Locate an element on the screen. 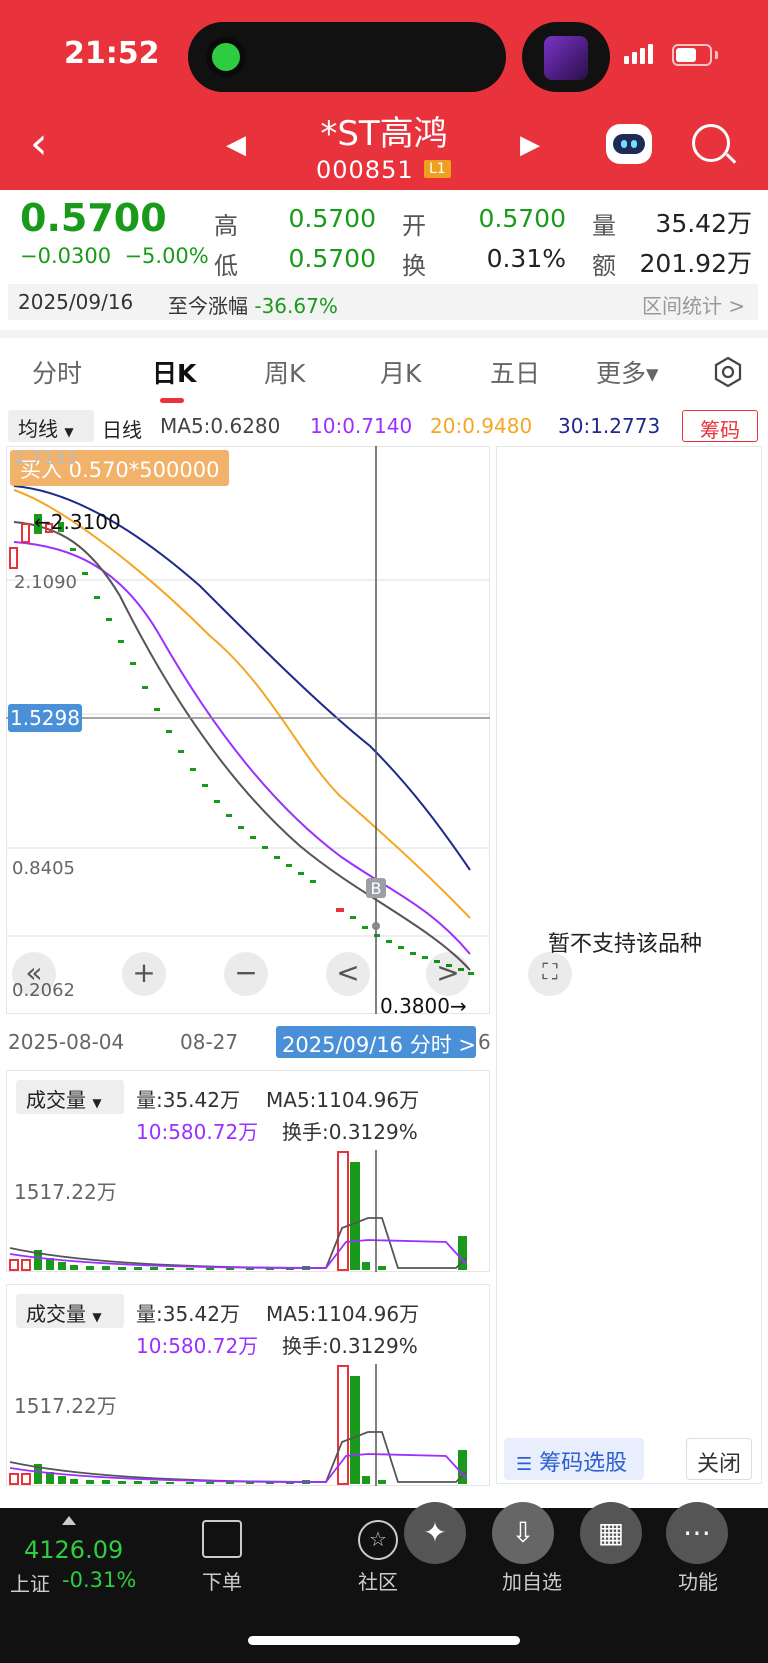  intraday-link: 2025/09/16 分时 > is located at coordinates (376, 1042).